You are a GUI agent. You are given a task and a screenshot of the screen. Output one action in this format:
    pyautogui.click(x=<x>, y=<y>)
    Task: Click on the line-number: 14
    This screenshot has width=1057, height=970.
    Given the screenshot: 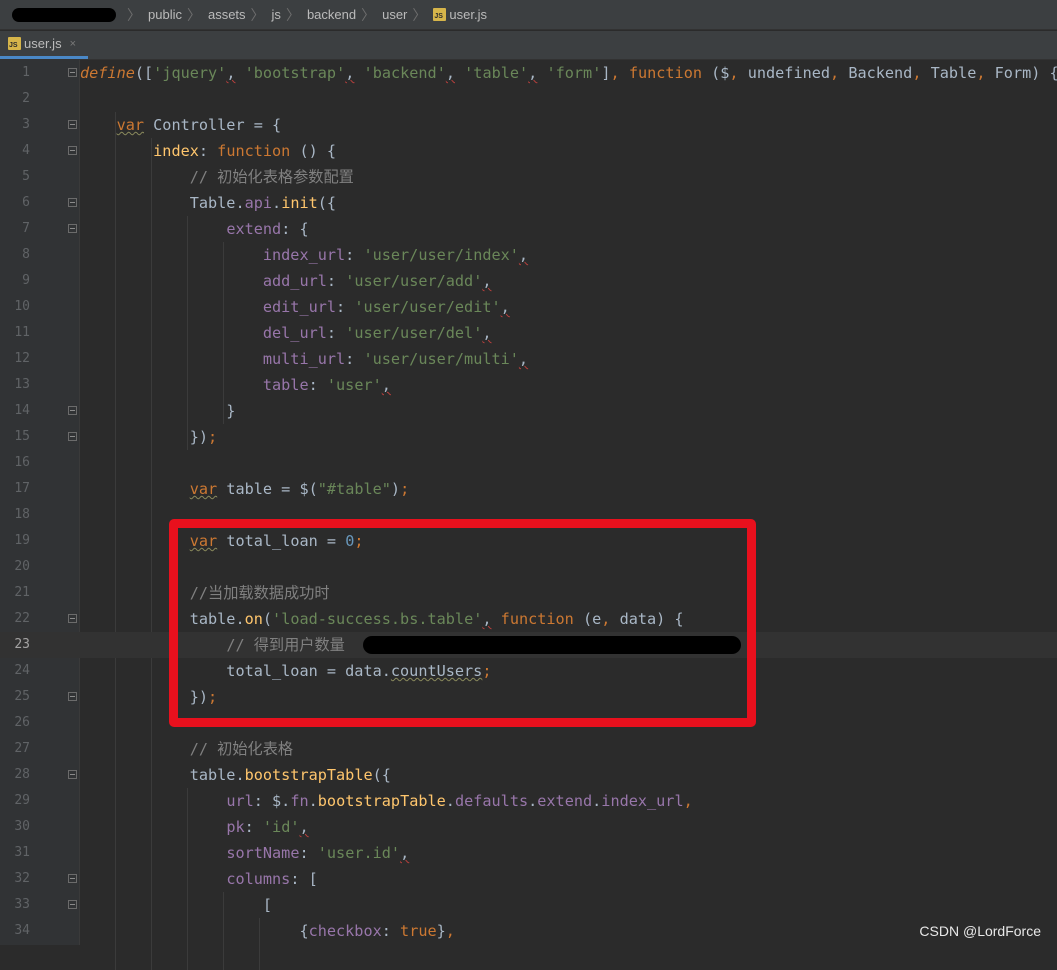 What is the action you would take?
    pyautogui.click(x=22, y=410)
    